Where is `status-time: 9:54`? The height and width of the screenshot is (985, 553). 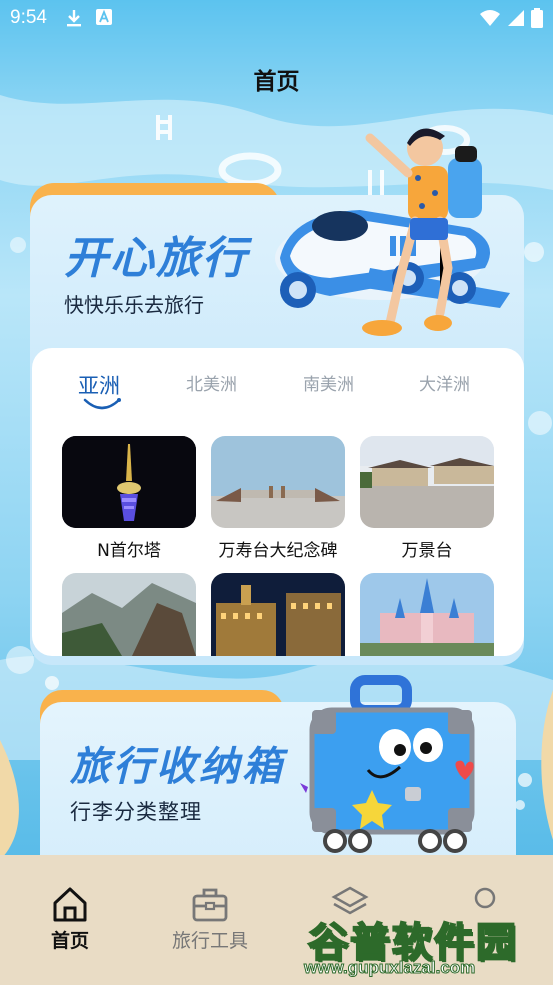 status-time: 9:54 is located at coordinates (28, 17).